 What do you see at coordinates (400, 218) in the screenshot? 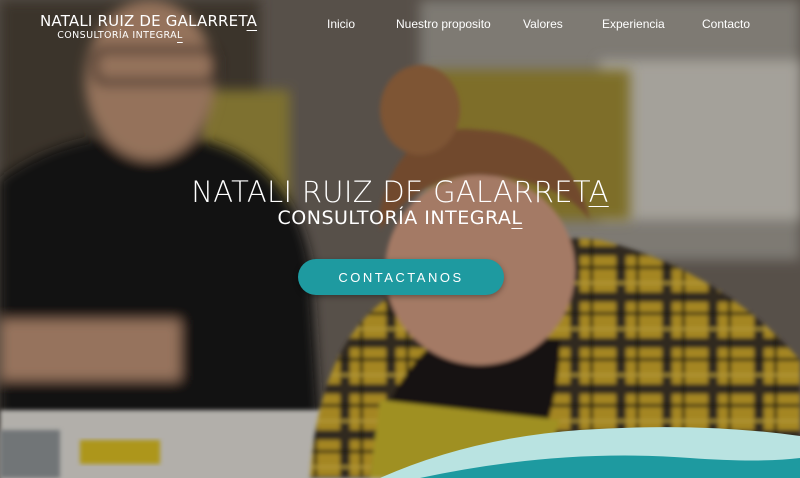
I see `hero-subtitle: CONSULTORÍA INTEGRAL` at bounding box center [400, 218].